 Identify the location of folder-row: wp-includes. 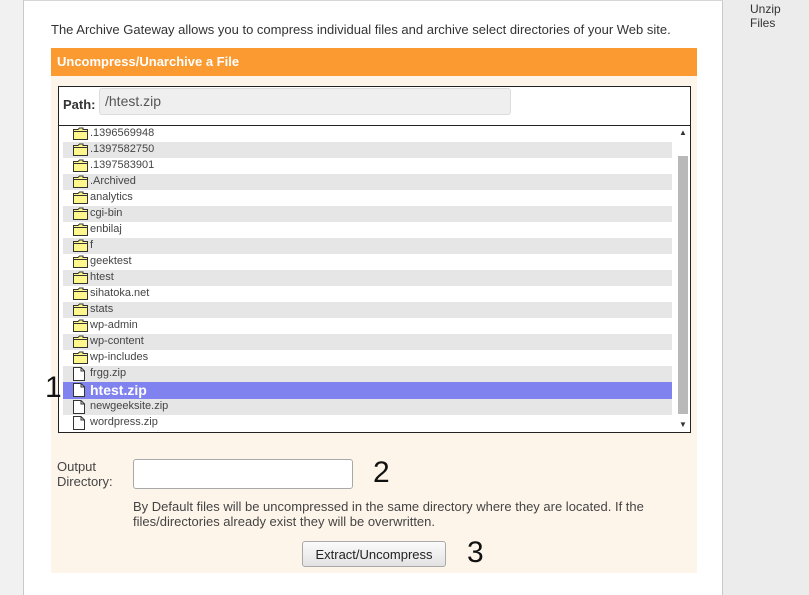
(367, 358).